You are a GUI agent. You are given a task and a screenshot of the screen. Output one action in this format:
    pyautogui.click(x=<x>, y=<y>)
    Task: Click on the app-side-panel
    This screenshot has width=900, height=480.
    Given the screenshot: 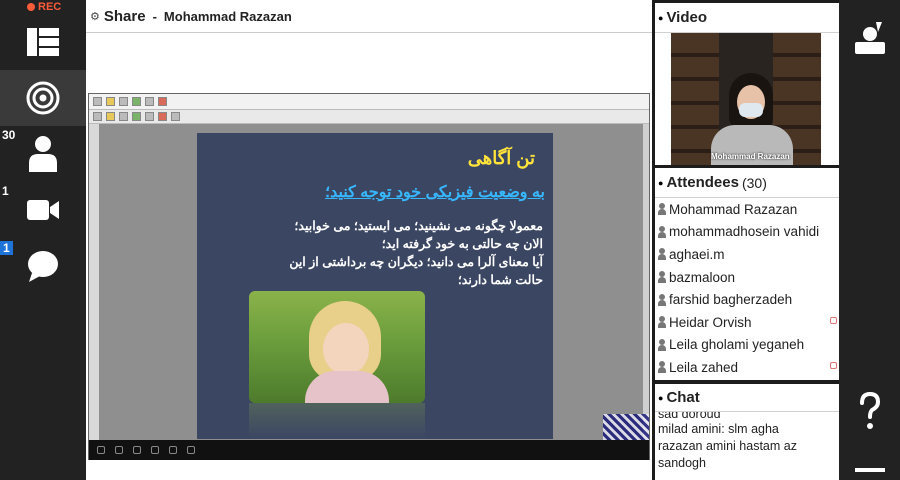 What is the action you would take?
    pyautogui.click(x=94, y=282)
    